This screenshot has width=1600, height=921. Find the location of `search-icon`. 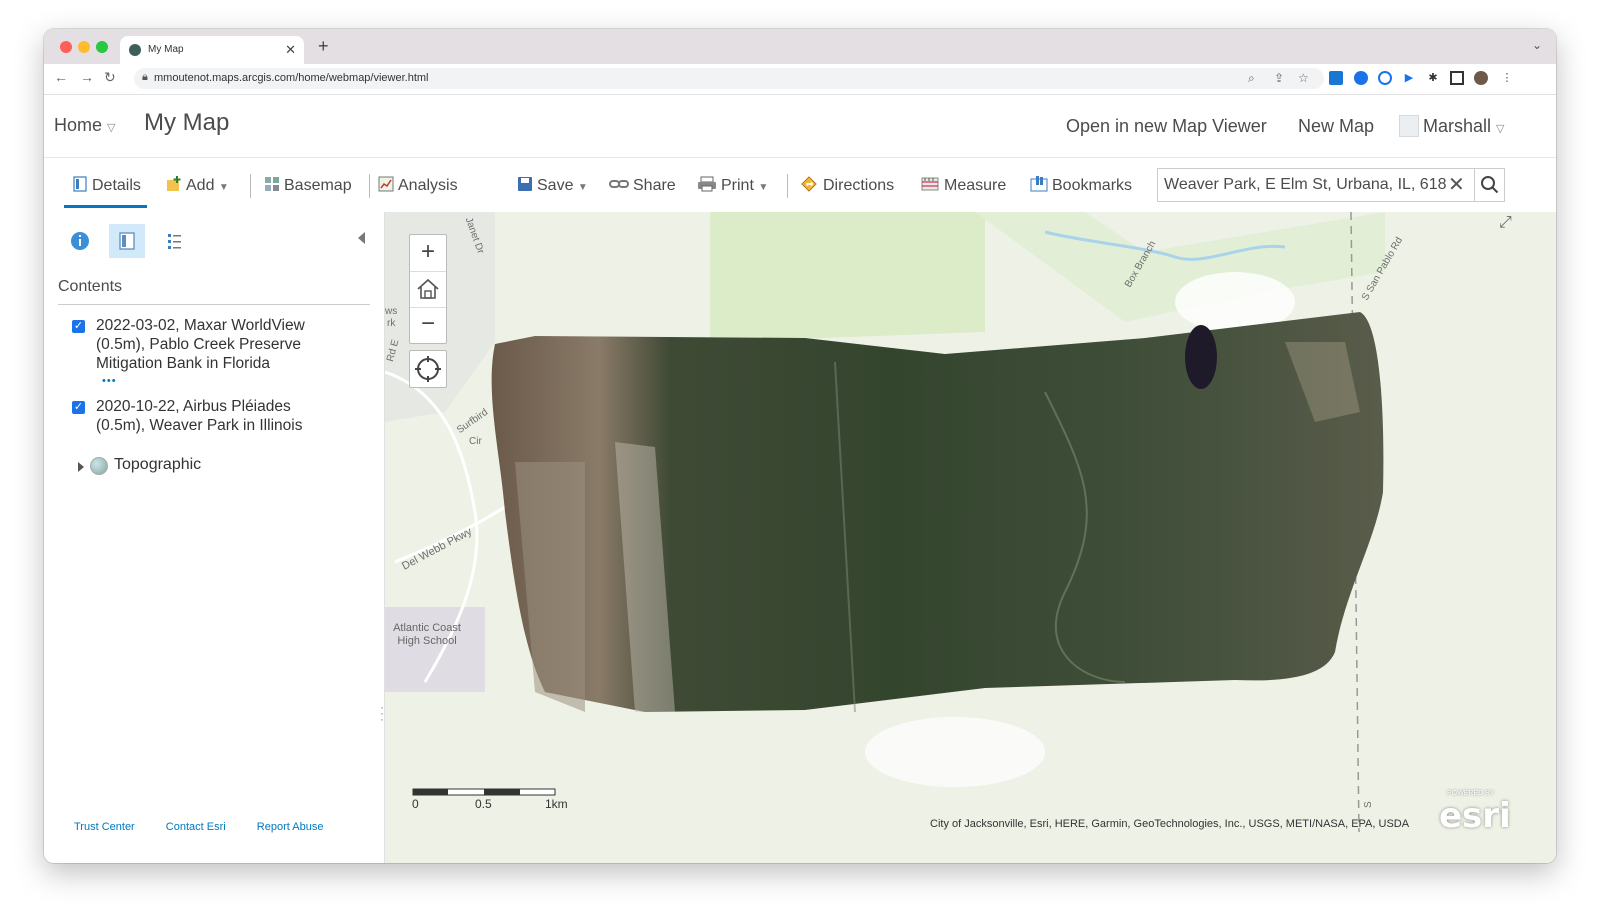

search-icon is located at coordinates (1490, 185).